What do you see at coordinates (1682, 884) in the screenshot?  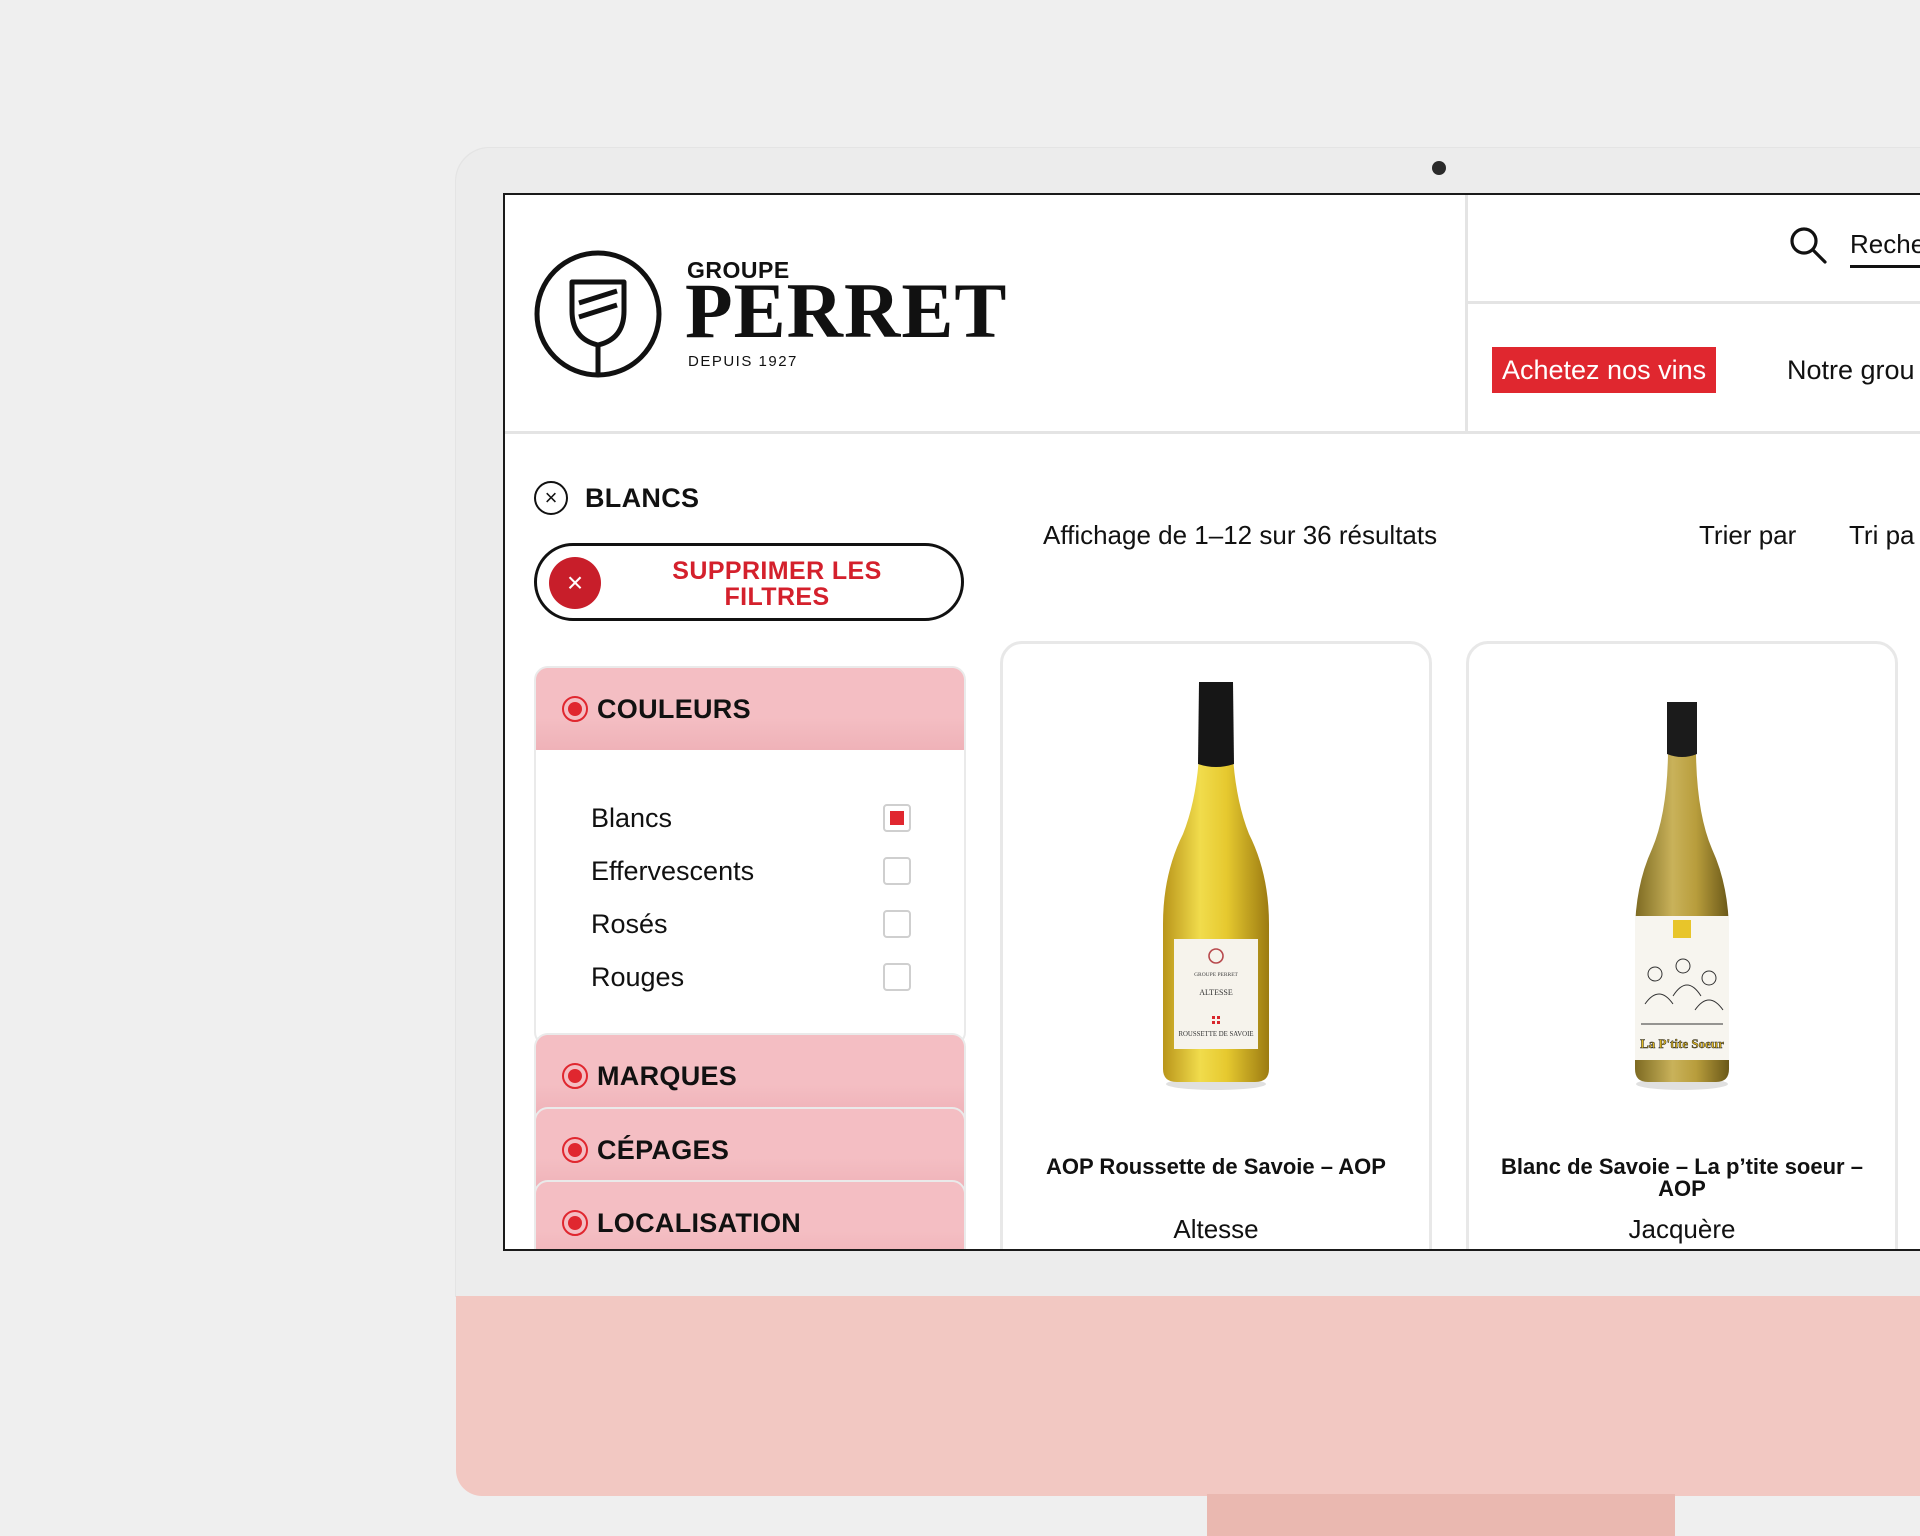 I see `wine-bottle-image: La P'tite Soeur` at bounding box center [1682, 884].